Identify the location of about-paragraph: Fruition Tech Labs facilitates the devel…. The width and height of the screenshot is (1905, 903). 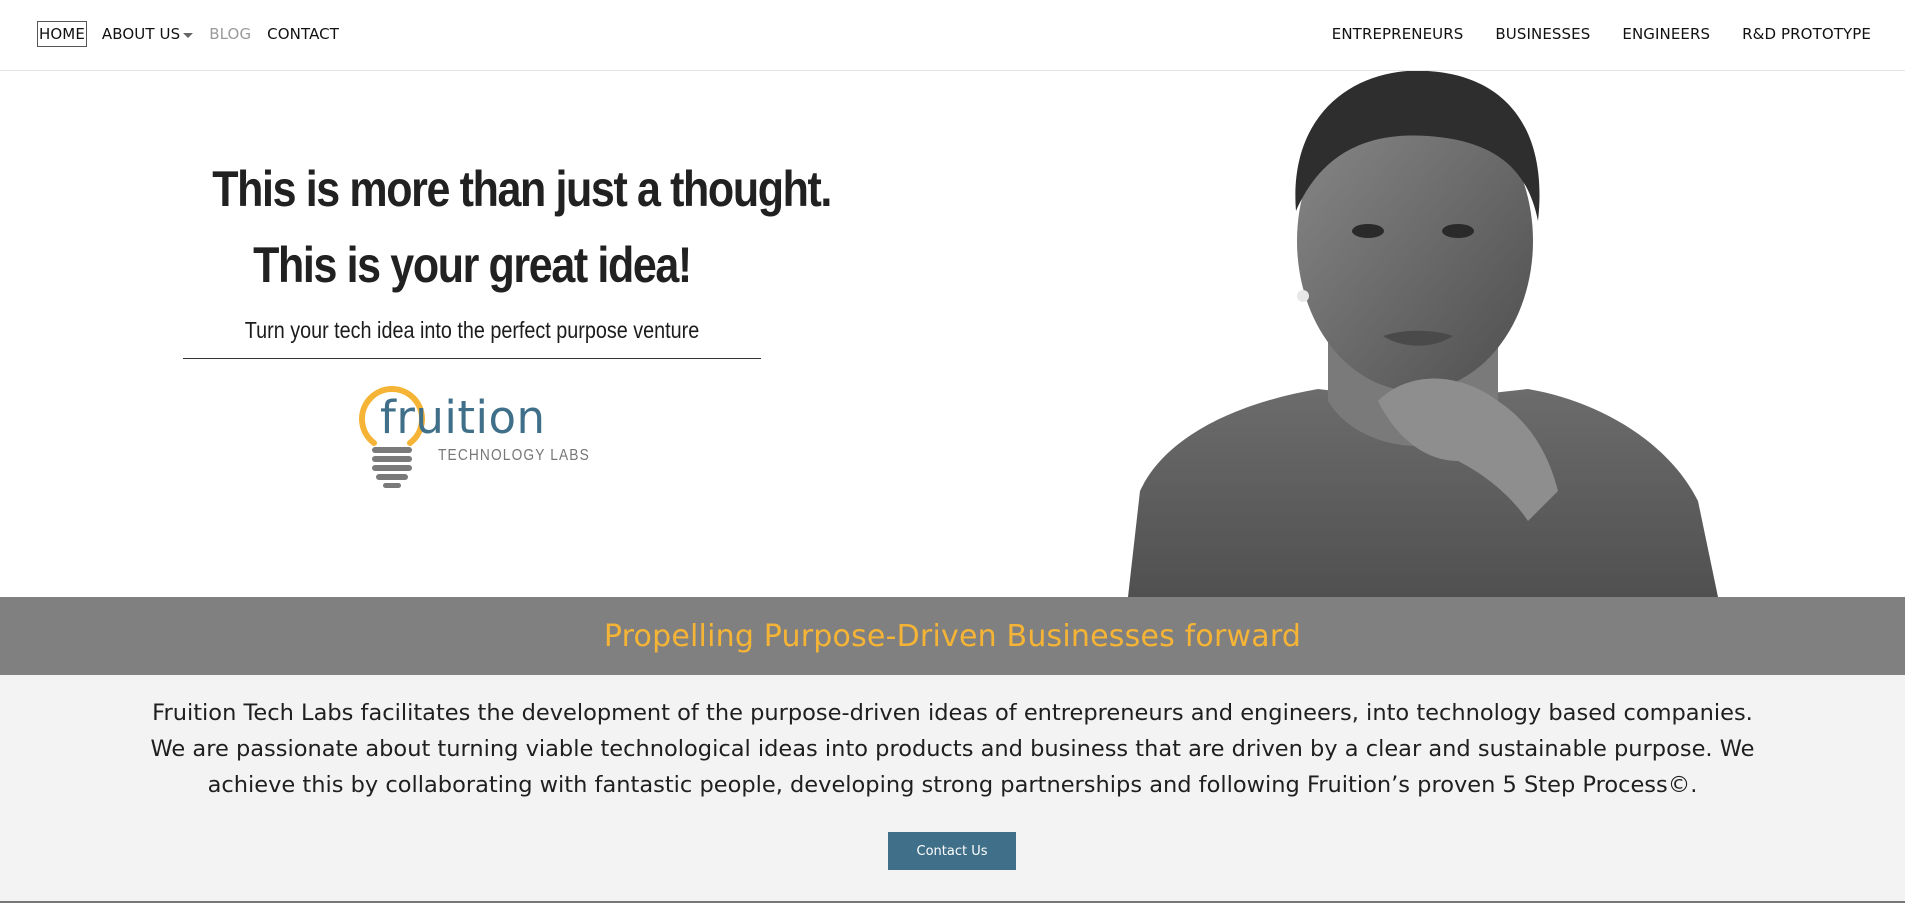
(952, 749).